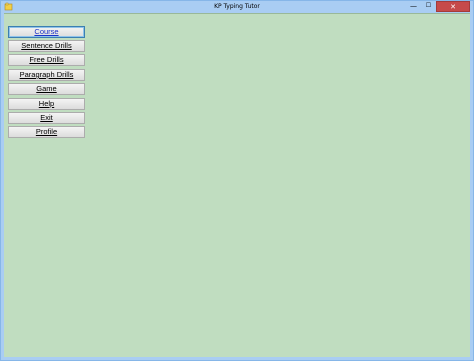  I want to click on title-bar: KP Typing Tutor — ☐ ✕, so click(237, 7).